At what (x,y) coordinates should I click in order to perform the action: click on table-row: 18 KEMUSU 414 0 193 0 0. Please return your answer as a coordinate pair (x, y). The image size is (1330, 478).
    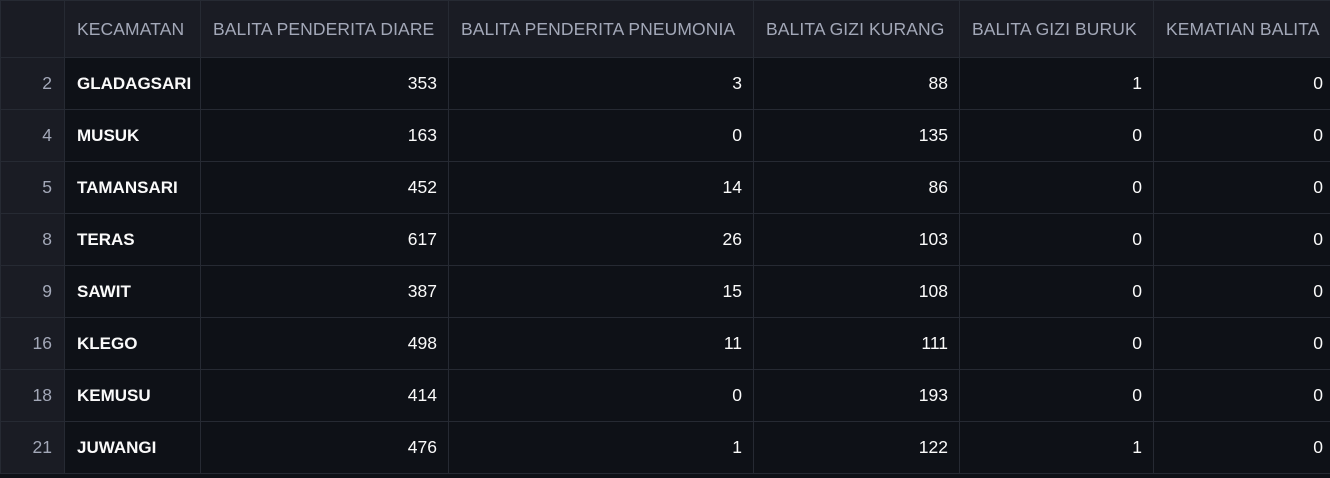
    Looking at the image, I should click on (665, 395).